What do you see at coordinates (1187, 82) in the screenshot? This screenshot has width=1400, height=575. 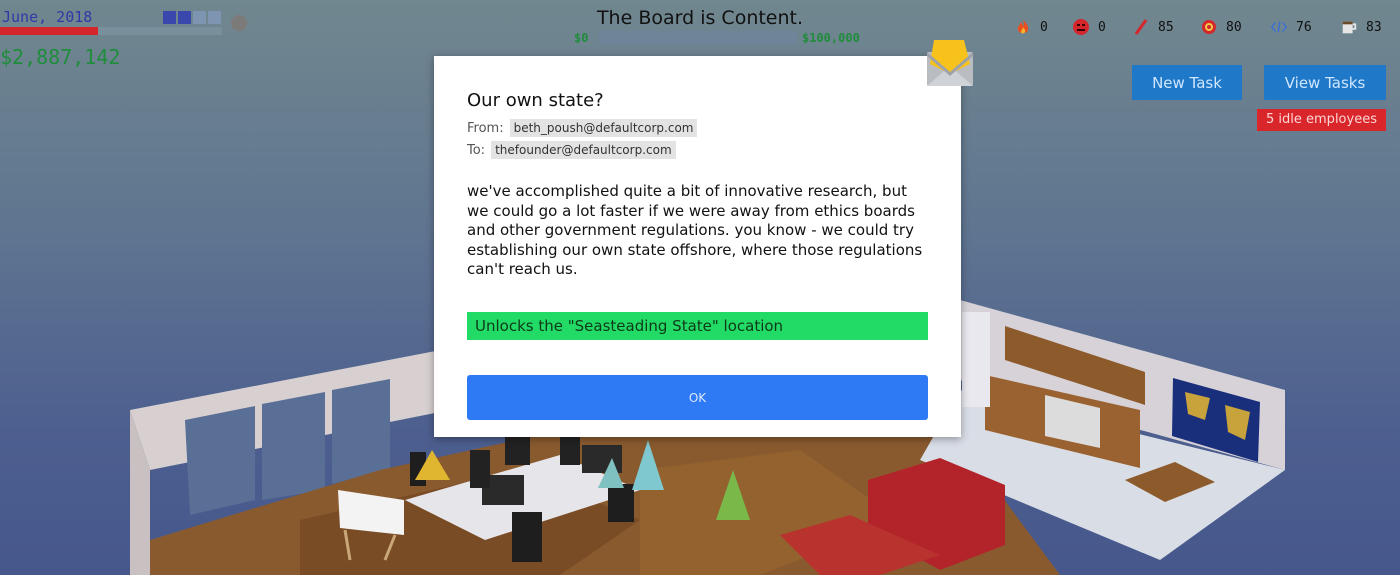 I see `new-task-button: New Task` at bounding box center [1187, 82].